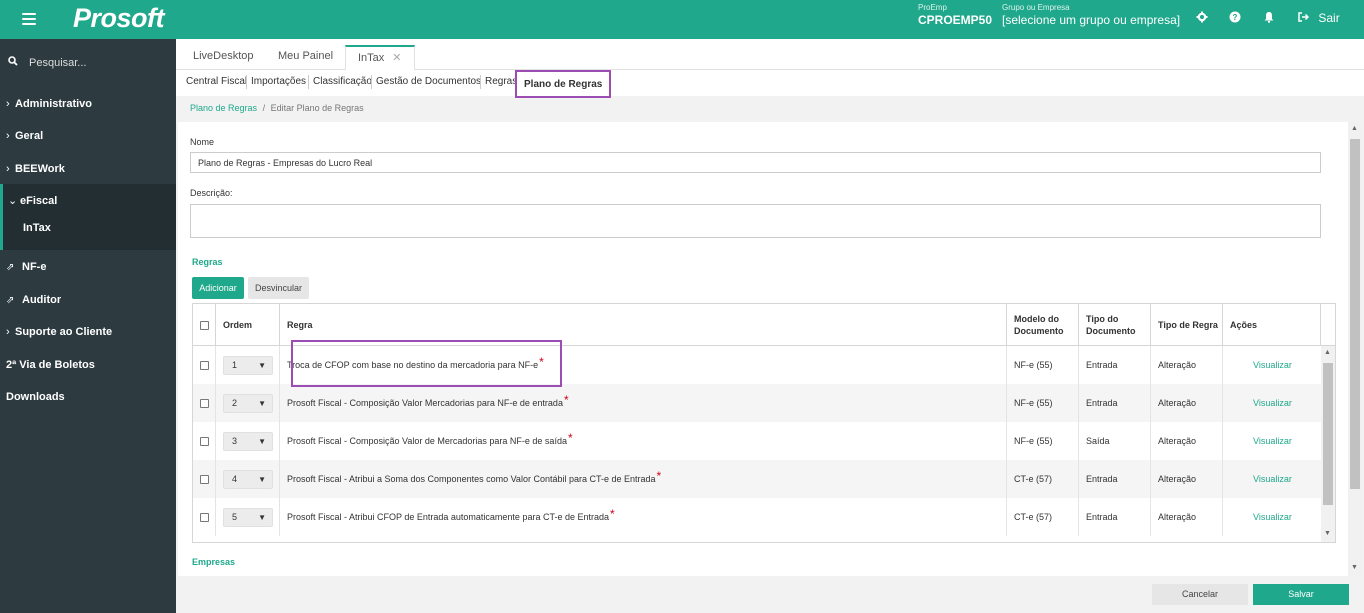 The image size is (1364, 613). What do you see at coordinates (248, 441) in the screenshot?
I see `ordem-select: 3 ▼` at bounding box center [248, 441].